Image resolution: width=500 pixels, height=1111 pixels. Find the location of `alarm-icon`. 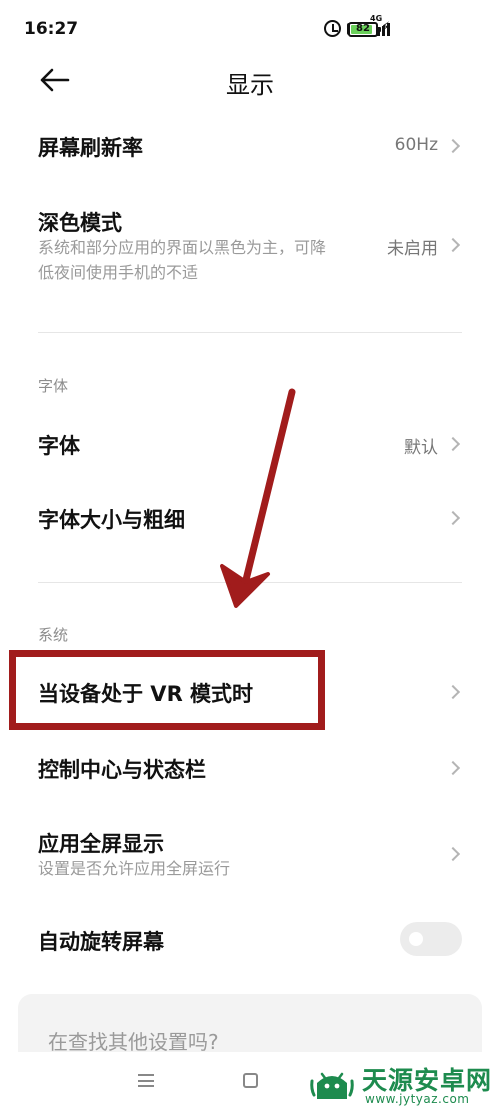

alarm-icon is located at coordinates (332, 28).